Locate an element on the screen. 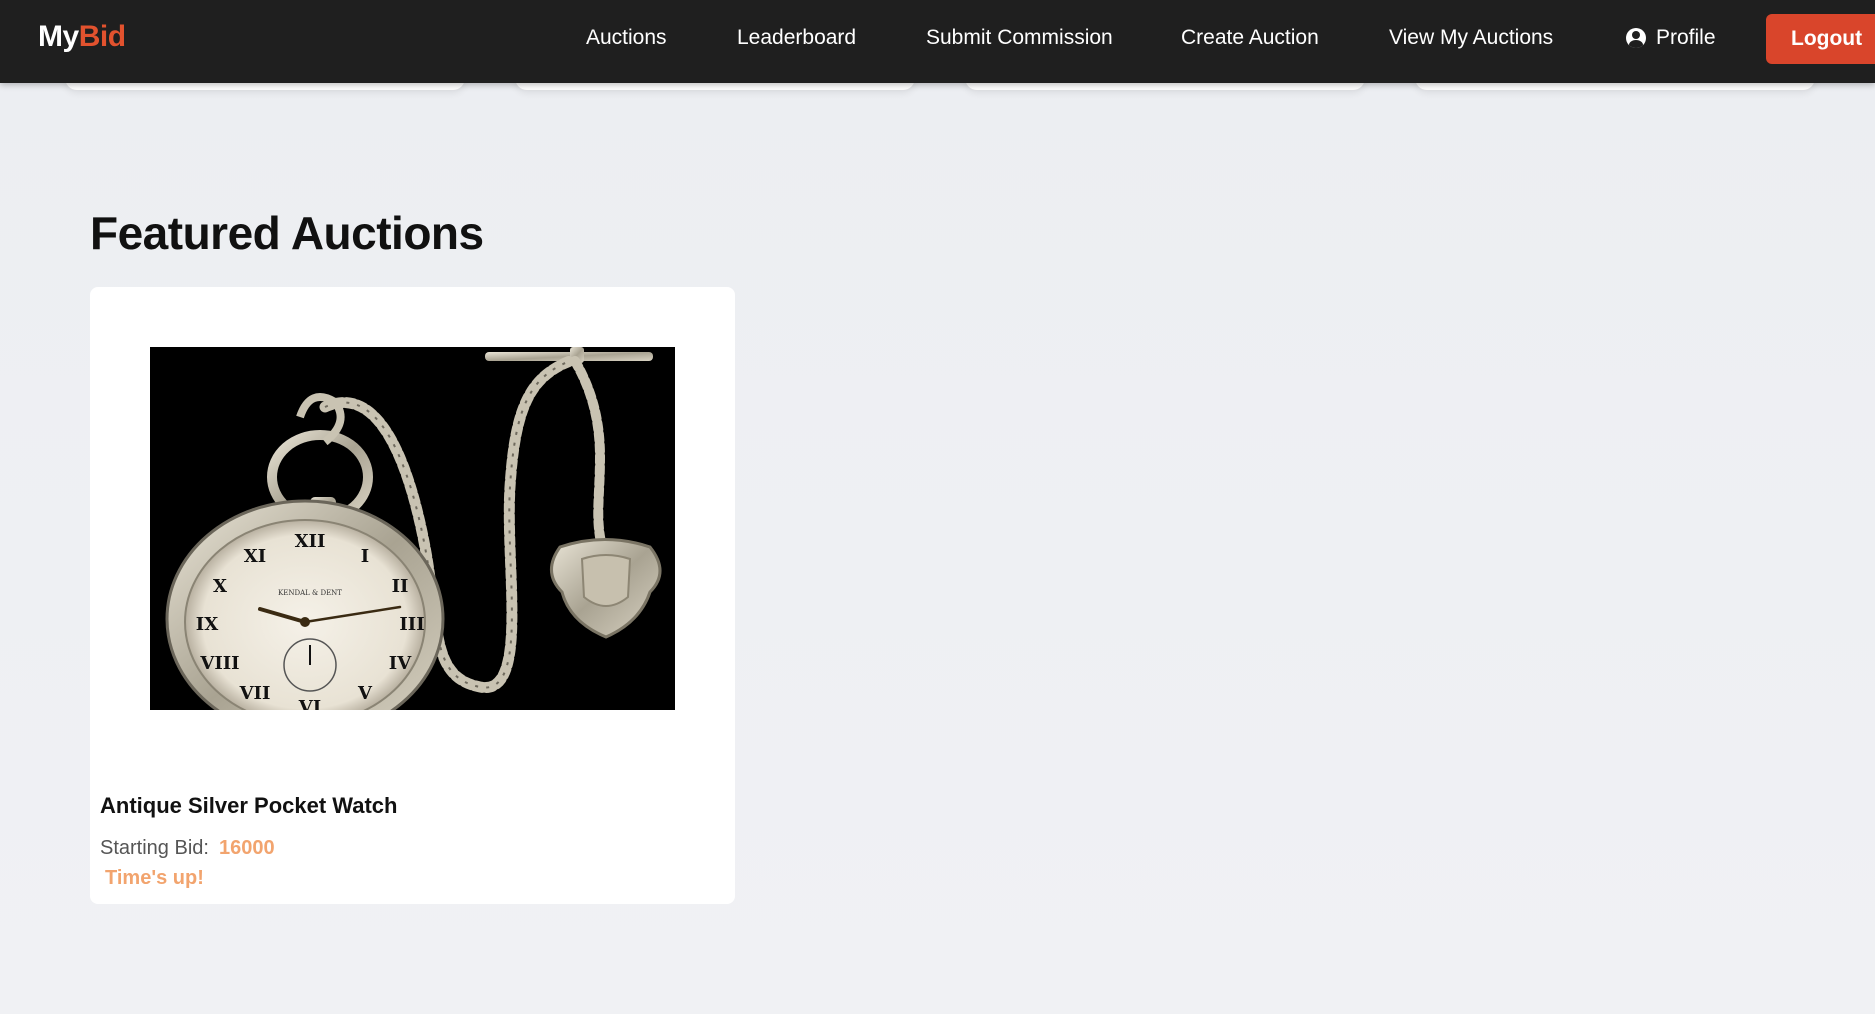 This screenshot has height=1014, width=1875. svg-text: VIII is located at coordinates (219, 663).